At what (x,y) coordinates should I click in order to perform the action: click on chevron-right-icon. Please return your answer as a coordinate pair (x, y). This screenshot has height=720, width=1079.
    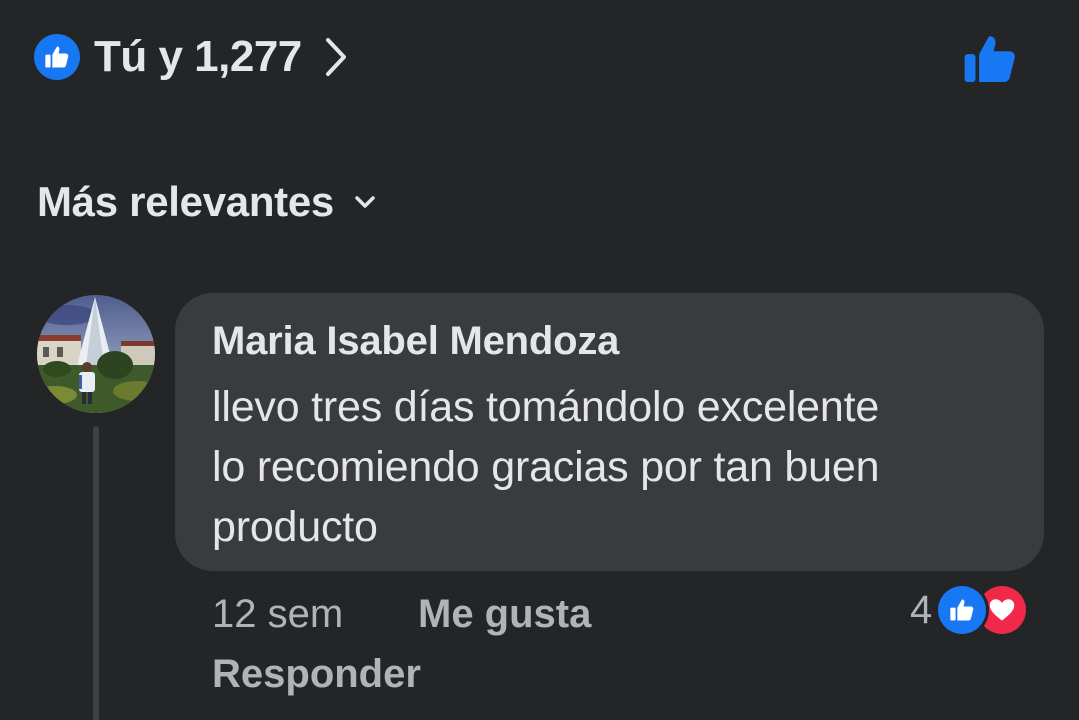
    Looking at the image, I should click on (336, 57).